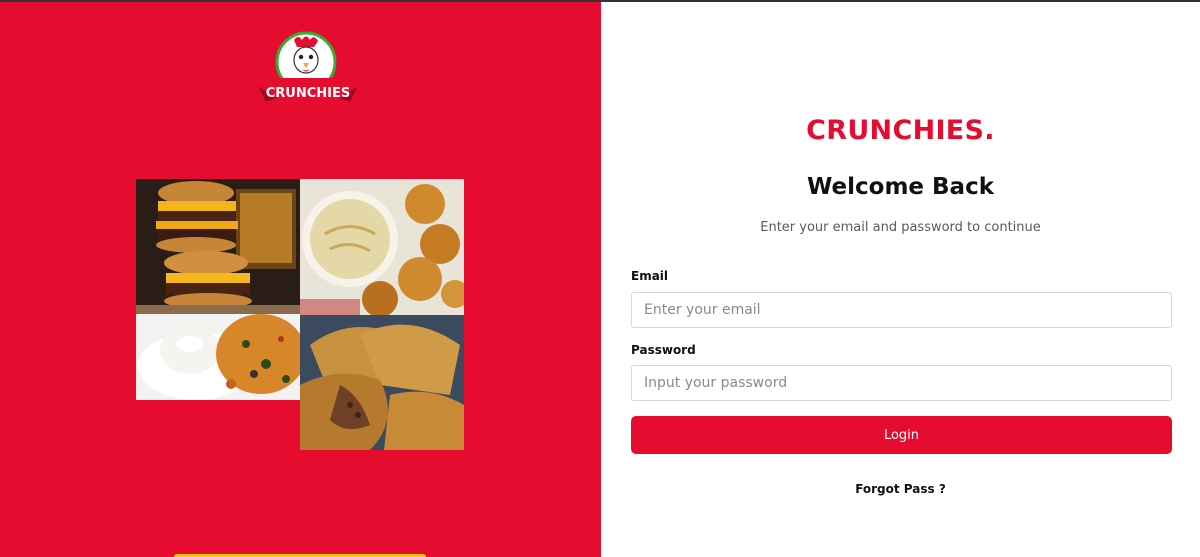 This screenshot has width=1200, height=557. I want to click on meat-pie-image, so click(382, 382).